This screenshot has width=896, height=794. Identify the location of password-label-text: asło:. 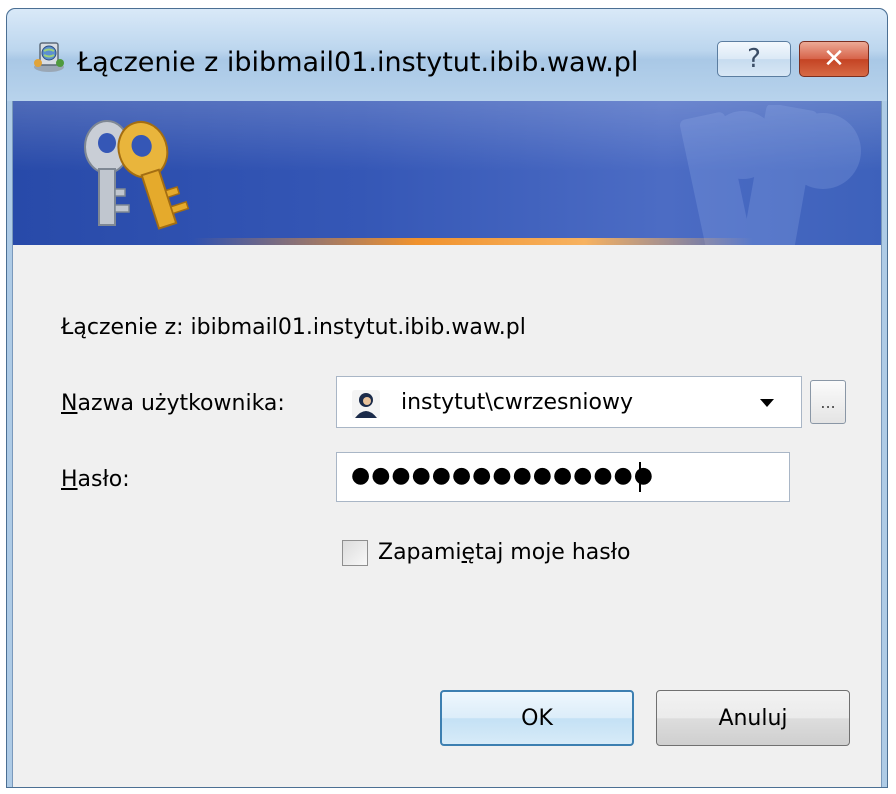
(103, 479).